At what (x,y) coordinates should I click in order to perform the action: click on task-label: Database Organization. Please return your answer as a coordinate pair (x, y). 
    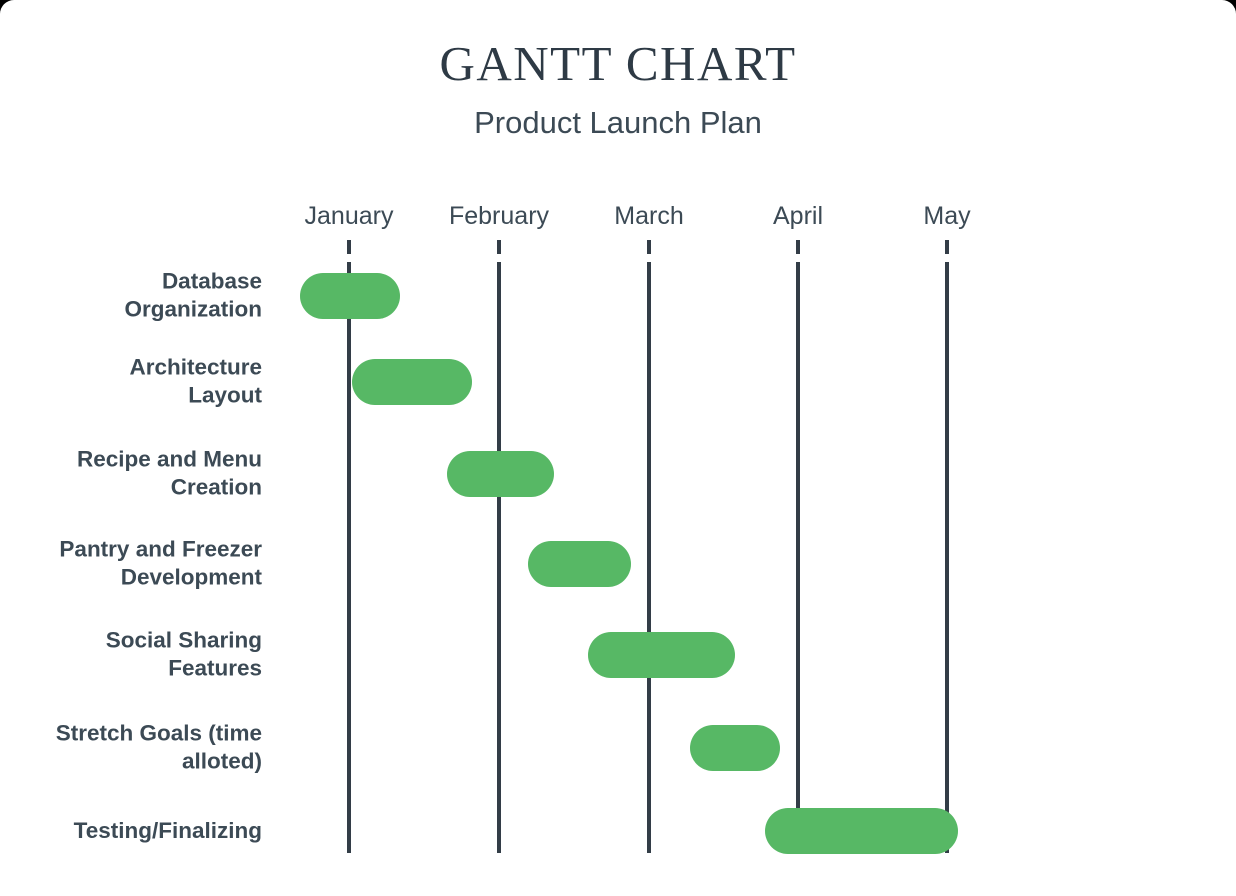
    Looking at the image, I should click on (193, 295).